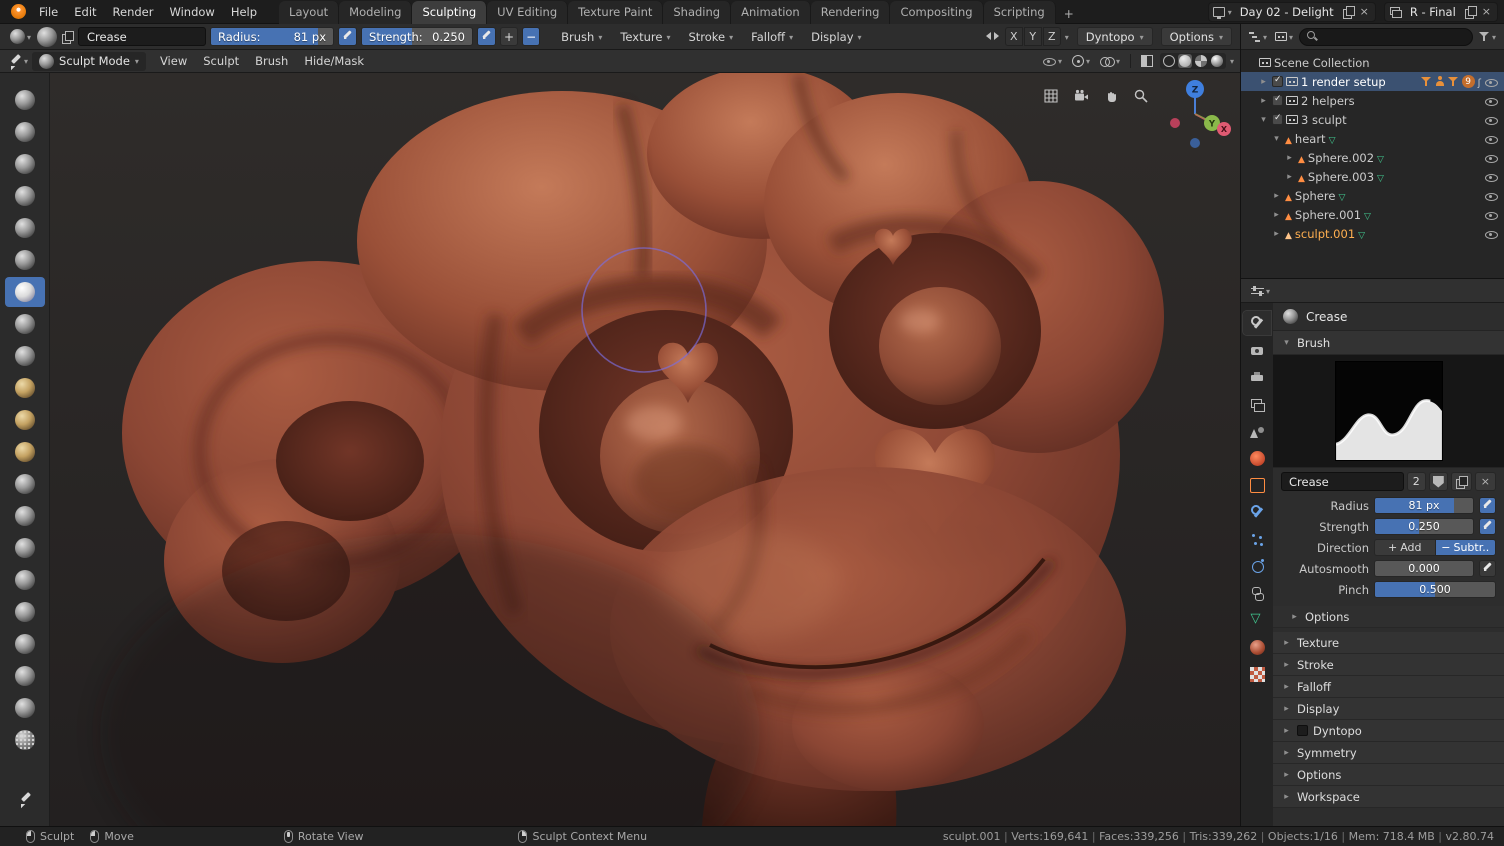  What do you see at coordinates (772, 37) in the screenshot?
I see `menu-falloff: Falloff` at bounding box center [772, 37].